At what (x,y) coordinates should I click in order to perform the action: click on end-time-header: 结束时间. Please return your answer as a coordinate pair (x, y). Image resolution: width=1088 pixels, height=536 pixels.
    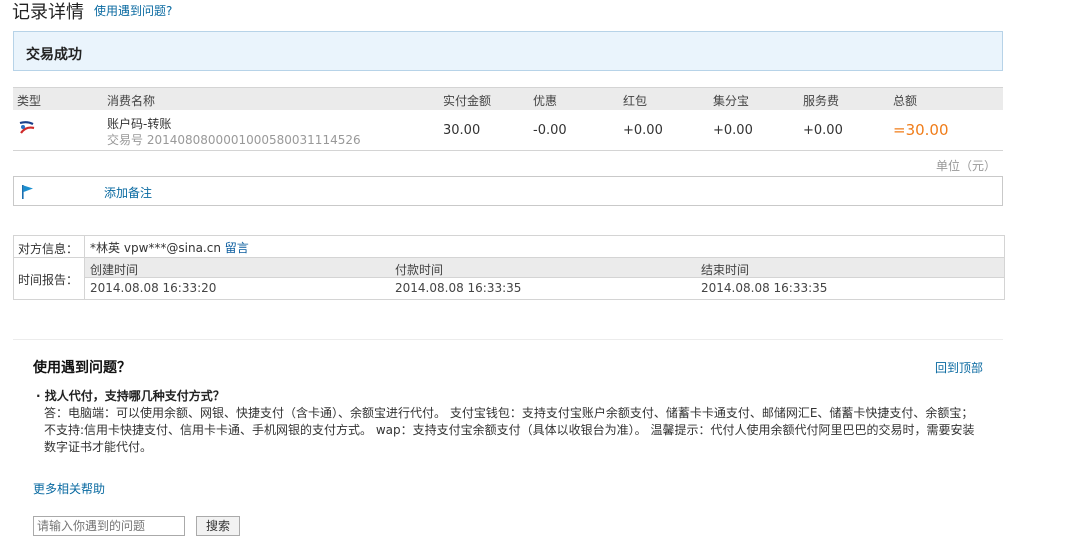
    Looking at the image, I should click on (725, 270).